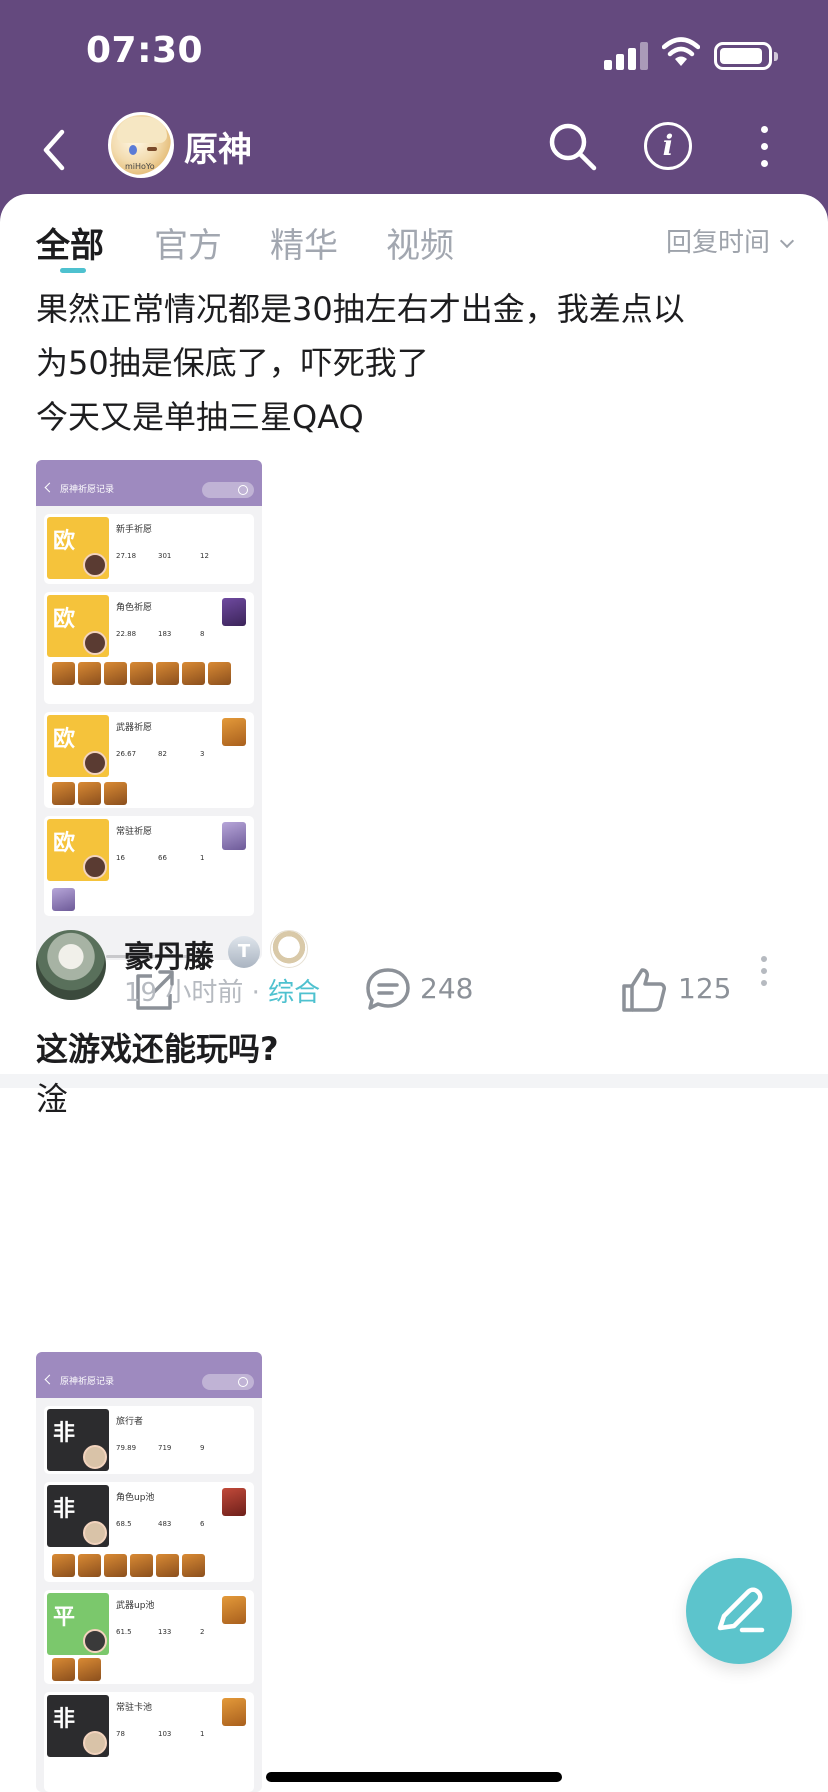  I want to click on post-body: 淦, so click(52, 1097).